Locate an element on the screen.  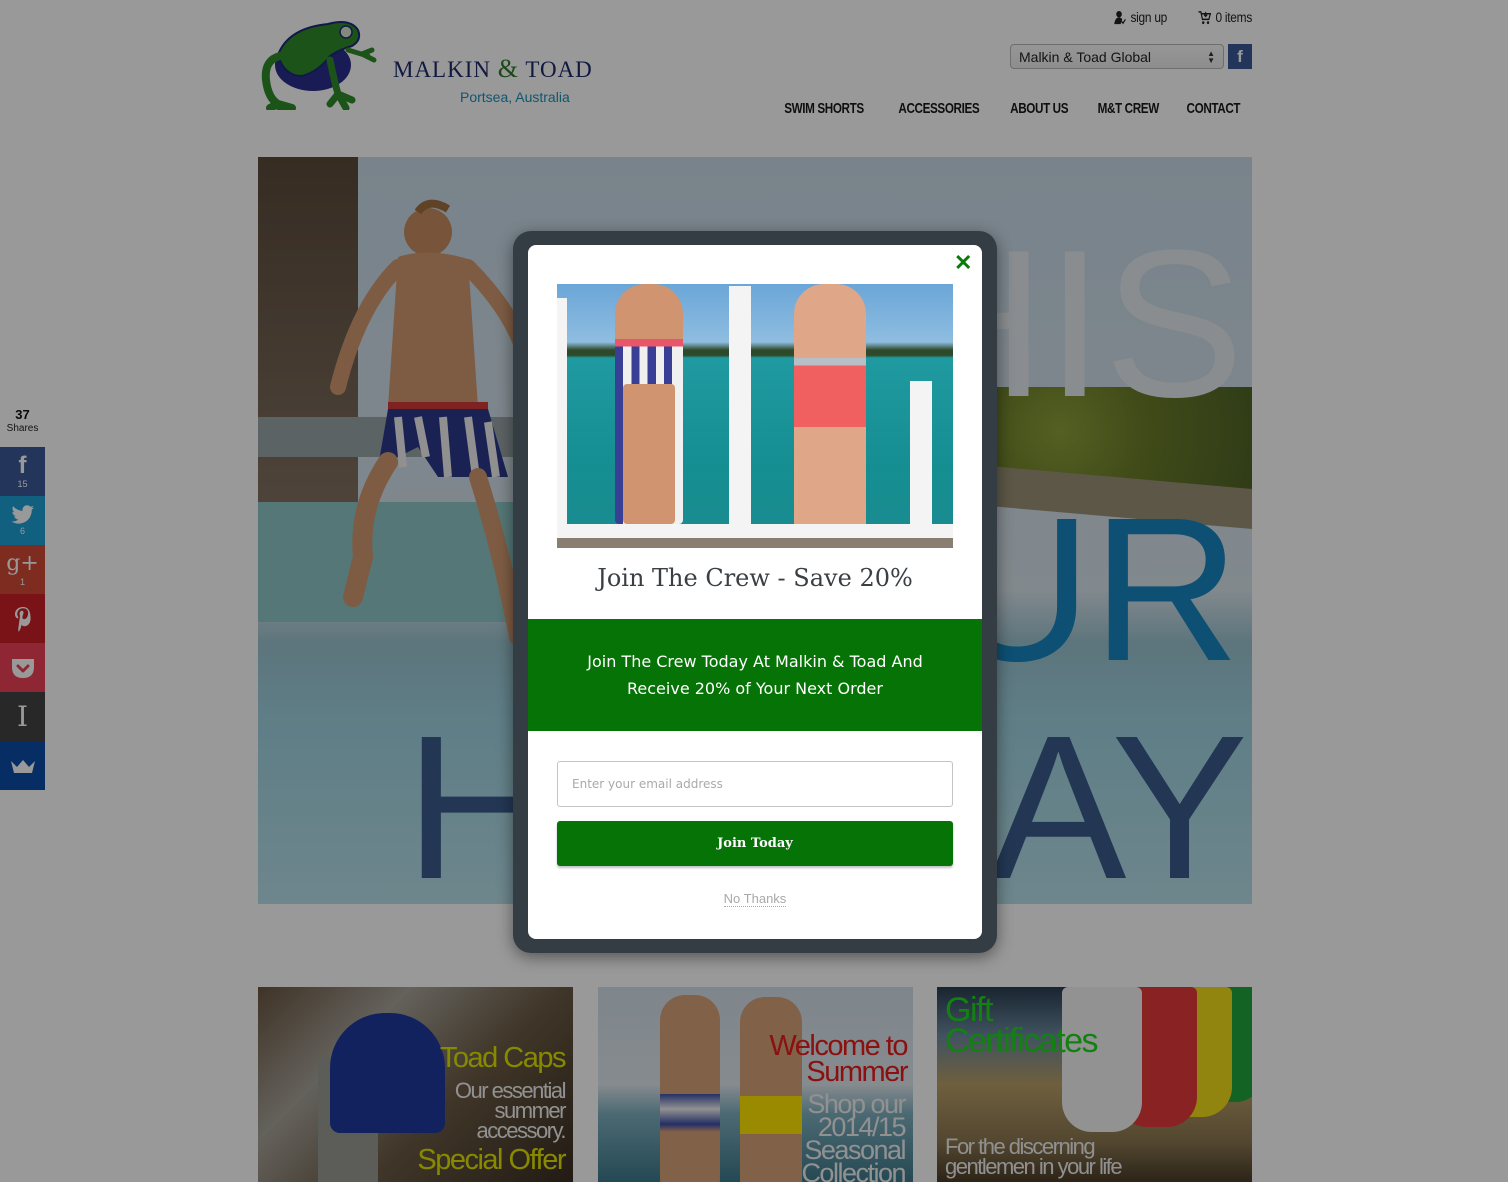
pier-rail-base is located at coordinates (755, 531).